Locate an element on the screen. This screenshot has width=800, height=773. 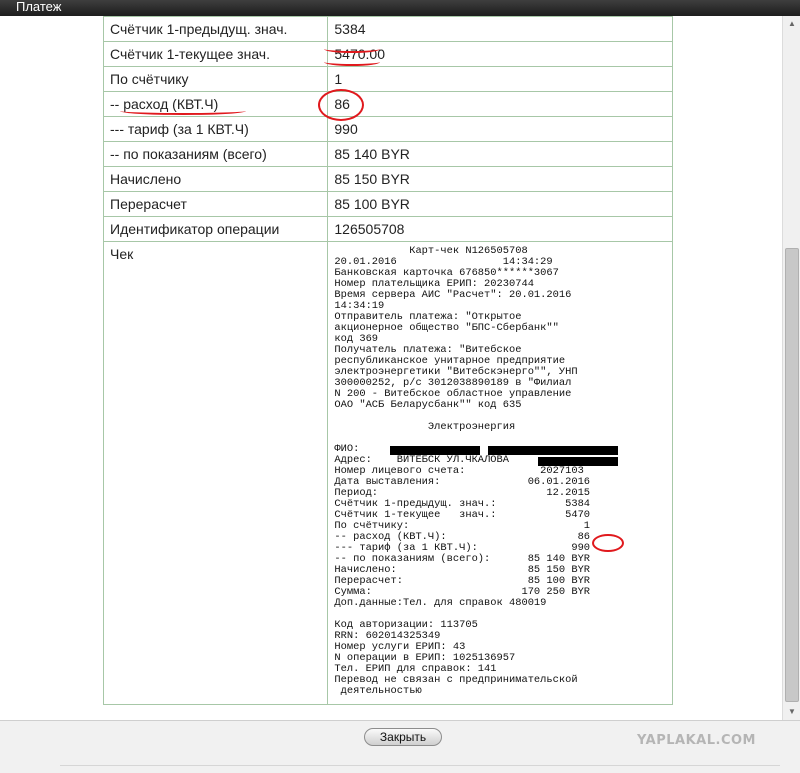
vertical-scrollbar: ▲ ▼ is located at coordinates (791, 368).